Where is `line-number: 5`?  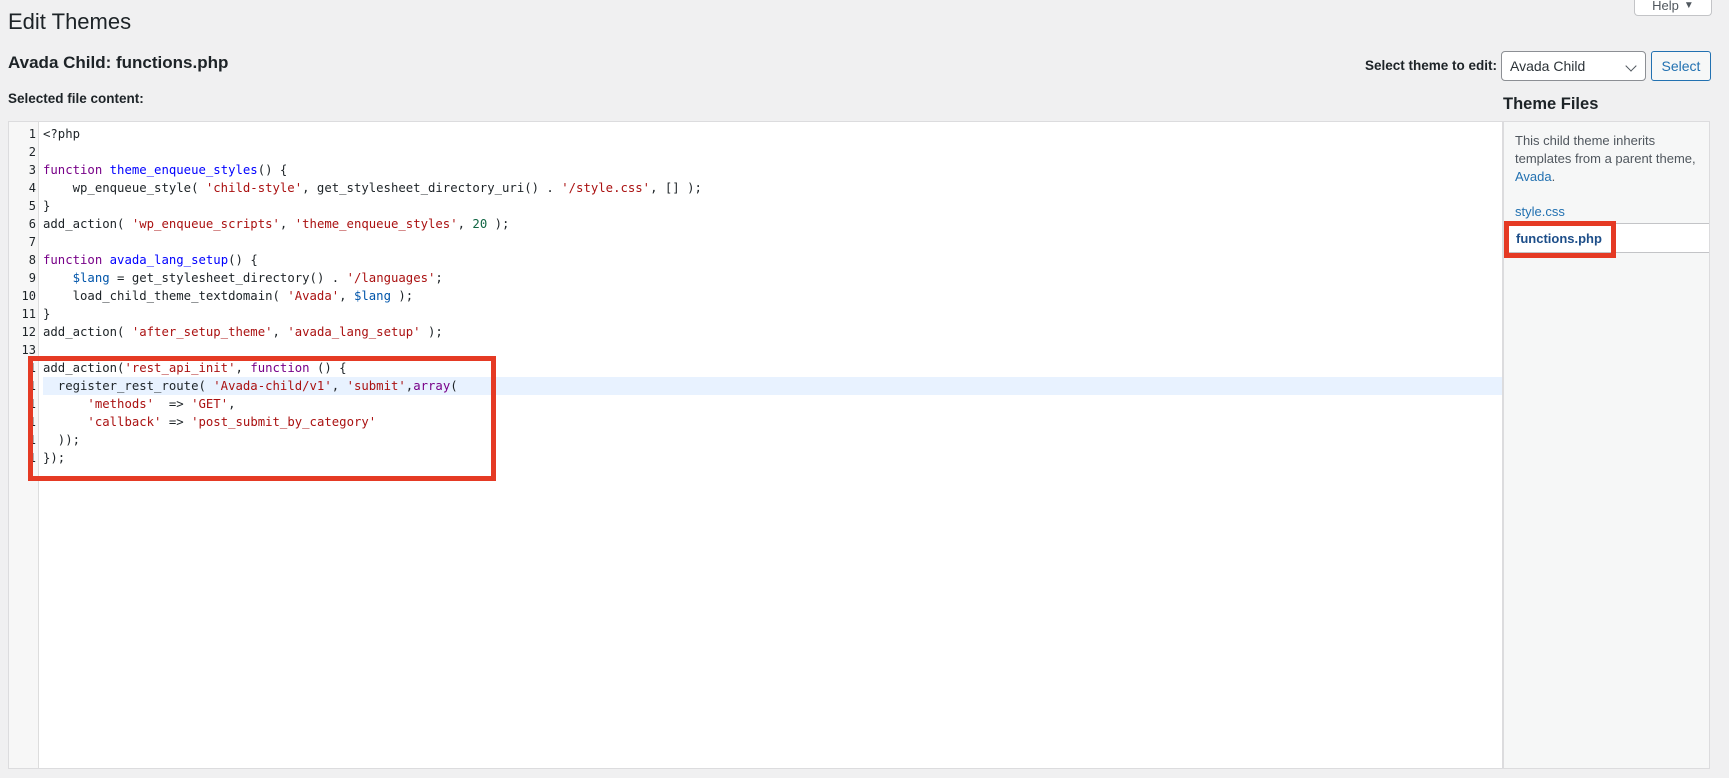 line-number: 5 is located at coordinates (32, 206).